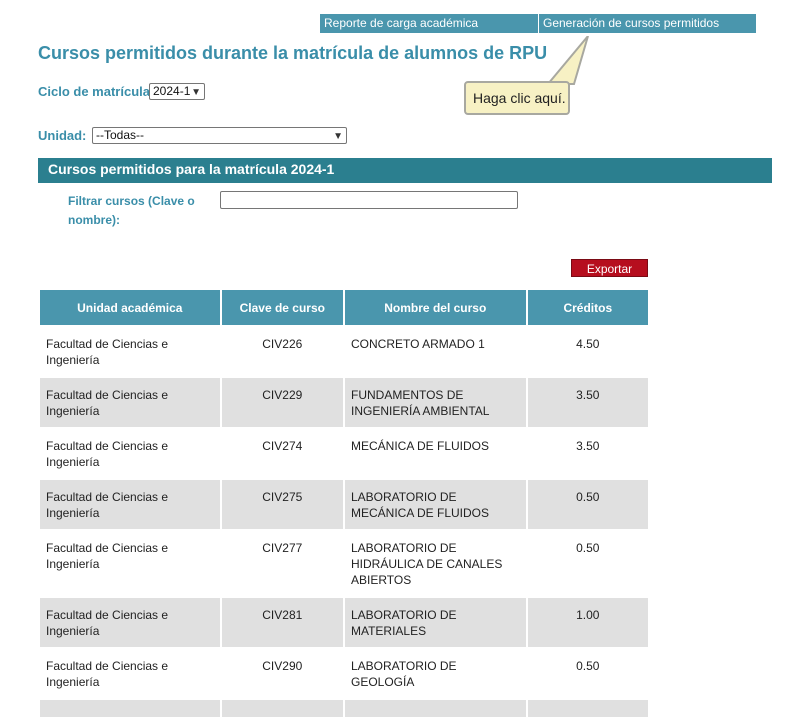 The width and height of the screenshot is (798, 719). I want to click on cell-nombre: FUNDAMENTOS DE INGENIERÍA AMBIENTAL, so click(435, 402).